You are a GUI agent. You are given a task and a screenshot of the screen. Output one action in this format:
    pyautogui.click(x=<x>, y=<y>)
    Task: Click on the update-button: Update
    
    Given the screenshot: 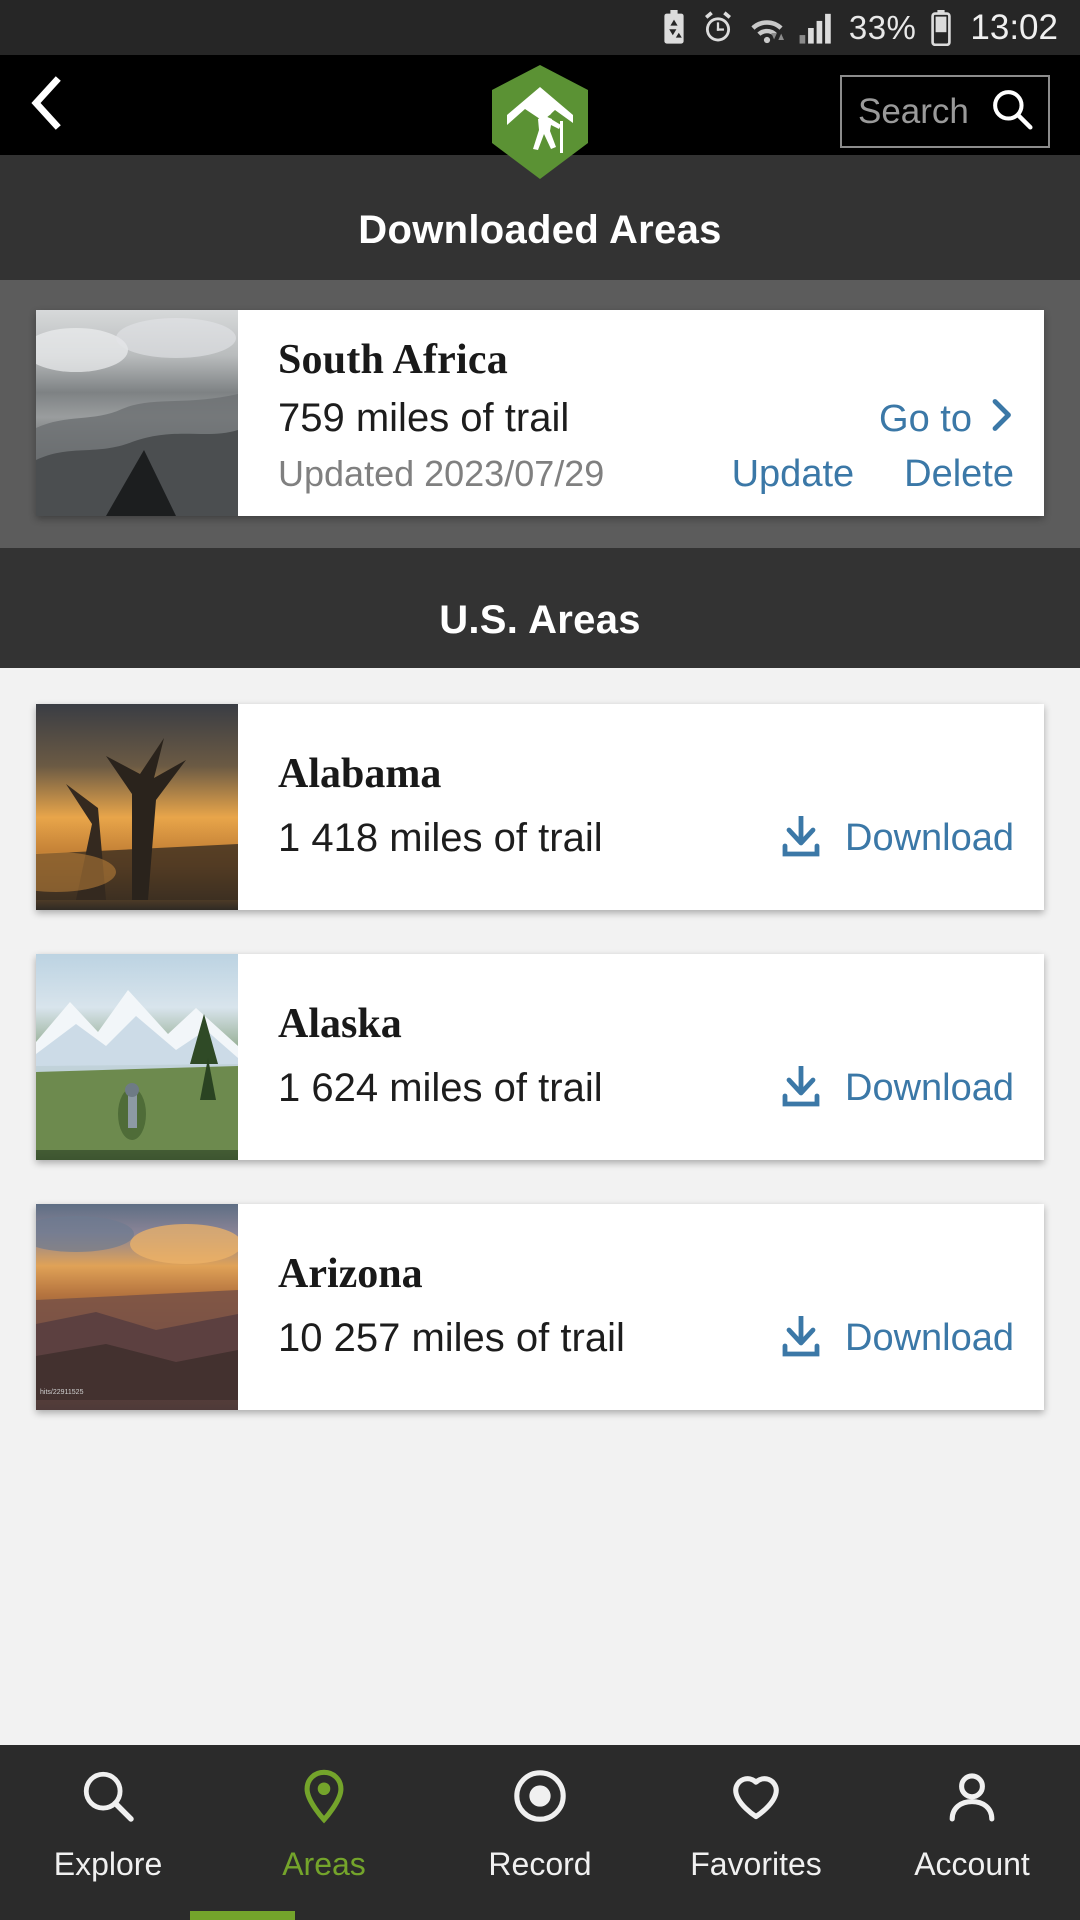 What is the action you would take?
    pyautogui.click(x=793, y=474)
    